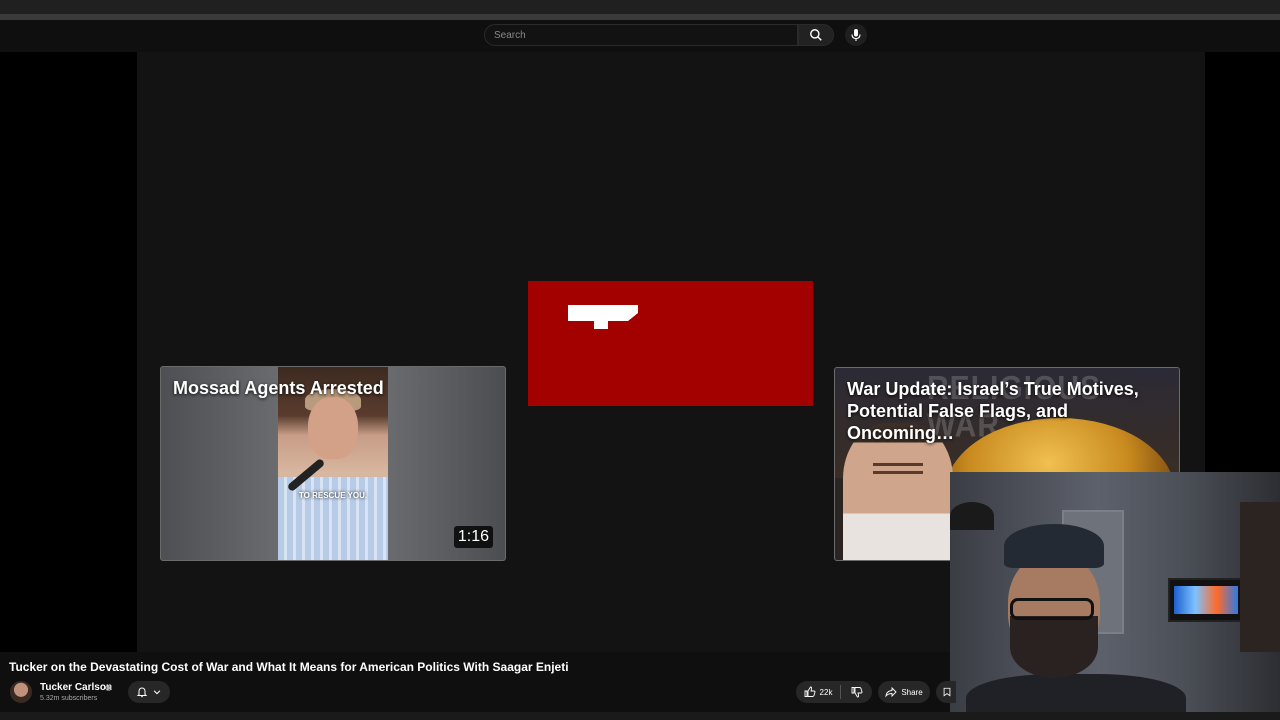 This screenshot has height=720, width=1280. I want to click on save-icon, so click(947, 692).